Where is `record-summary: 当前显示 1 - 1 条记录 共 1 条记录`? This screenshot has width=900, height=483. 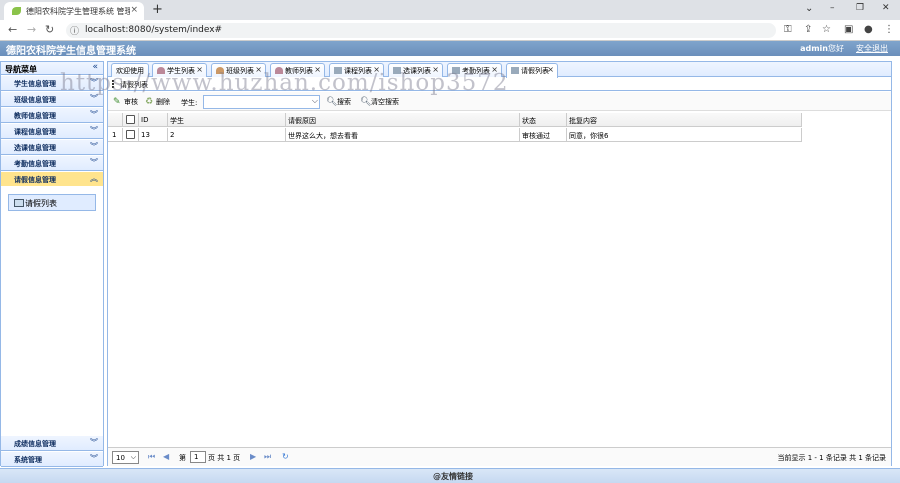
record-summary: 当前显示 1 - 1 条记录 共 1 条记录 is located at coordinates (831, 458).